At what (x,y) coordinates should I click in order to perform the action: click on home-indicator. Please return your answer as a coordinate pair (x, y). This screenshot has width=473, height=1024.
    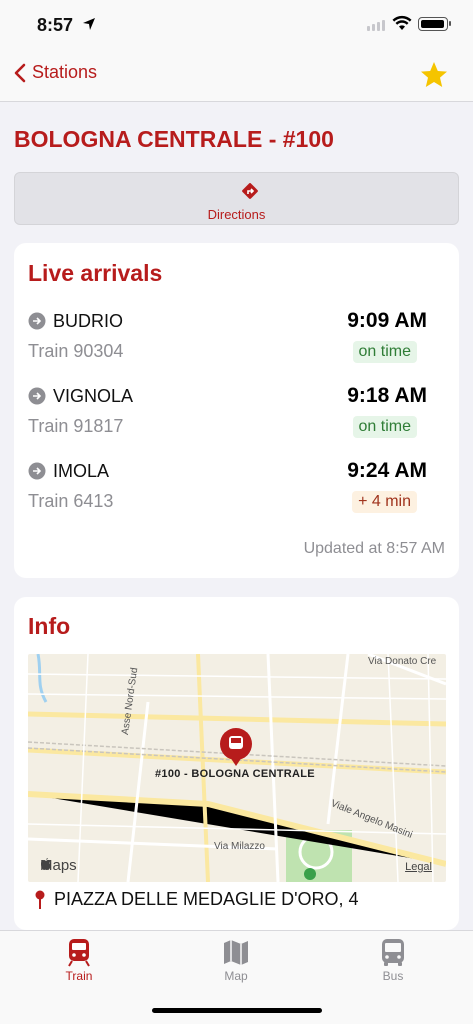
    Looking at the image, I should click on (237, 1010).